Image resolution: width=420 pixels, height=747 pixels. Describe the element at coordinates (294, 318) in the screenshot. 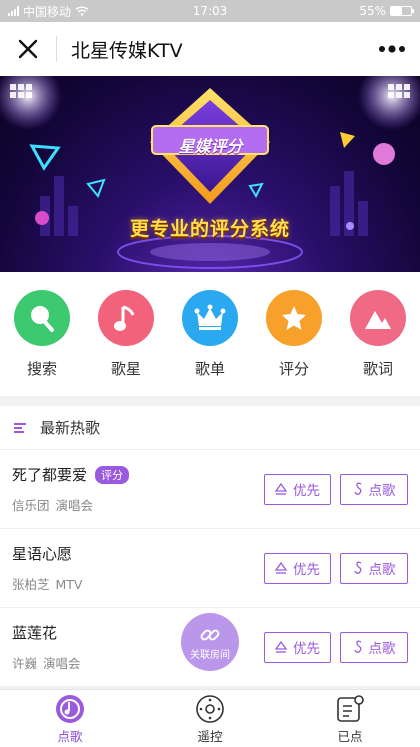

I see `star-icon` at that location.